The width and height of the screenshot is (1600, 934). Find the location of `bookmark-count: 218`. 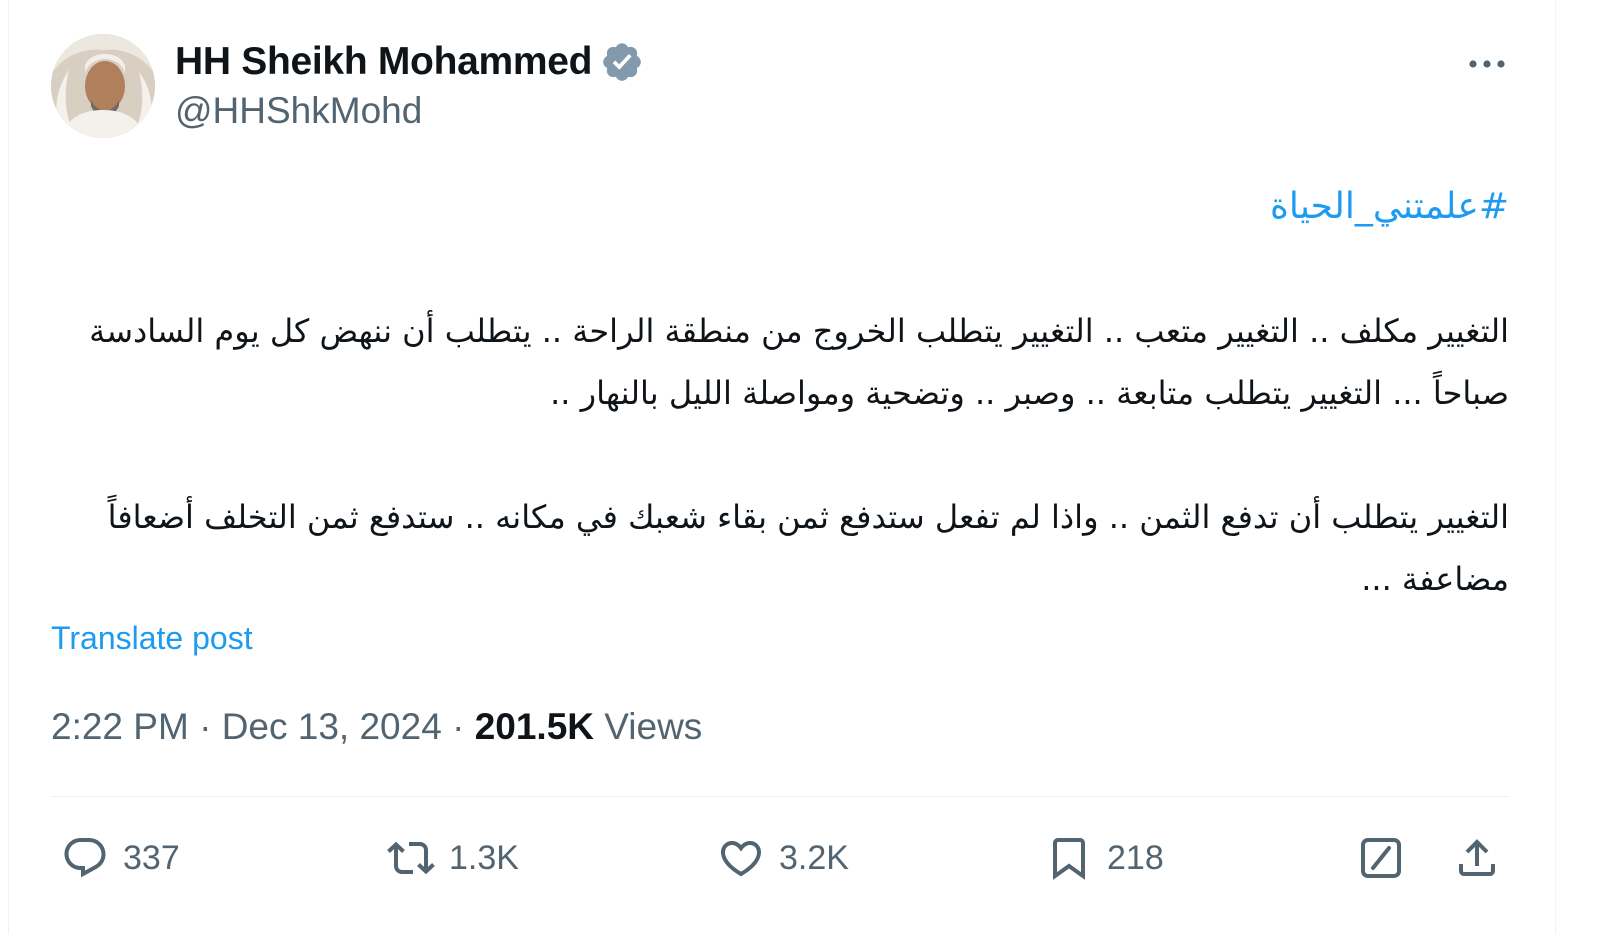

bookmark-count: 218 is located at coordinates (1135, 857).